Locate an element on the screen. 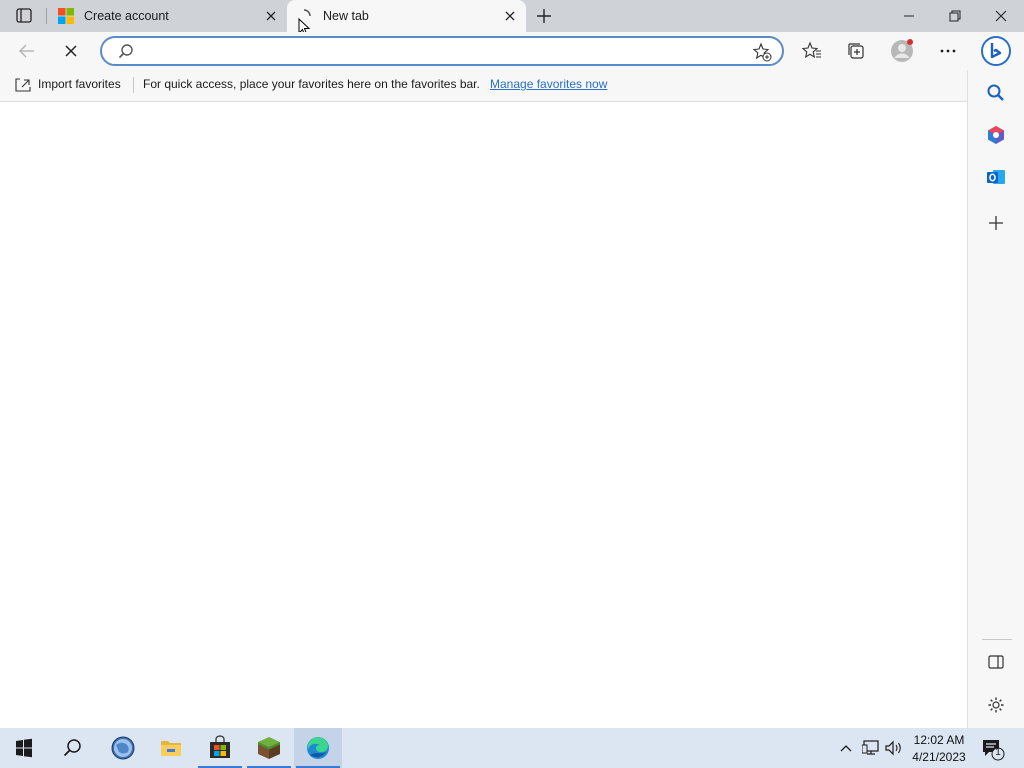 The image size is (1024, 768). add-favorite-icon is located at coordinates (762, 52).